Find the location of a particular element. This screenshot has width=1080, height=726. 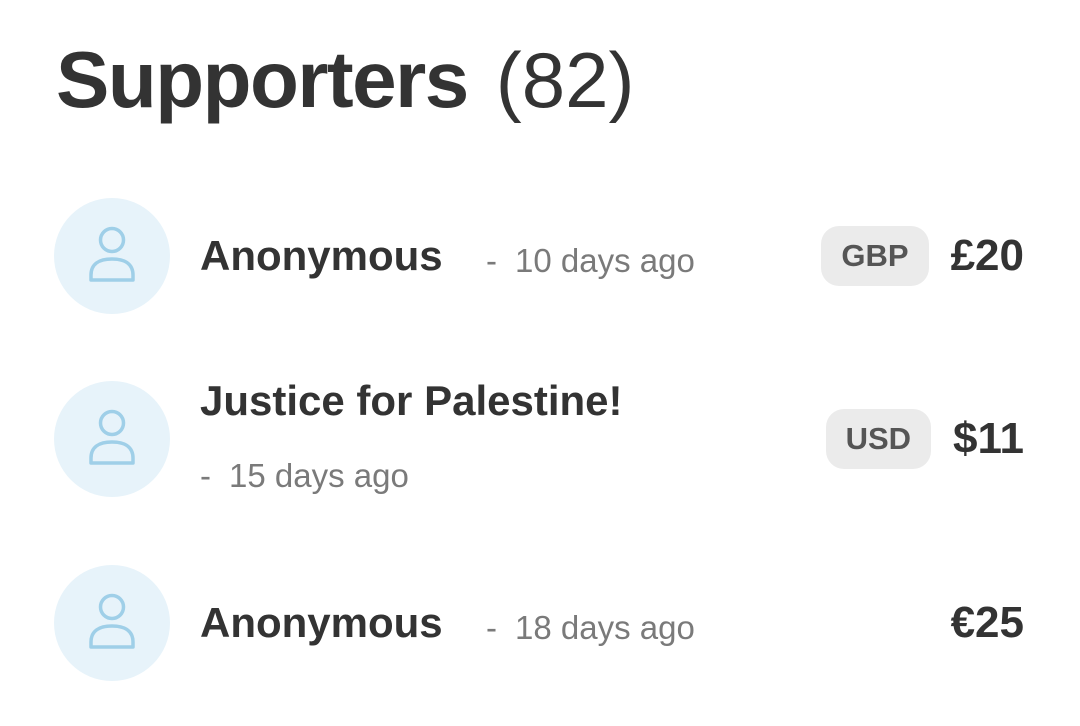

supporter-time: - 10 days ago is located at coordinates (590, 261).